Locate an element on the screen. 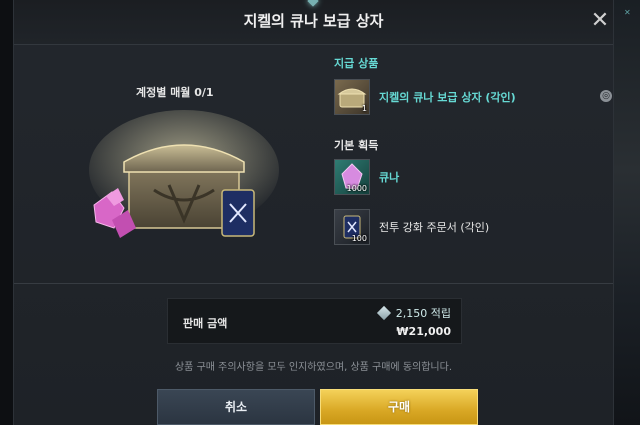 This screenshot has width=640, height=425. price-box: 판매 금액 2,150 적립 ₩21,000 is located at coordinates (314, 321).